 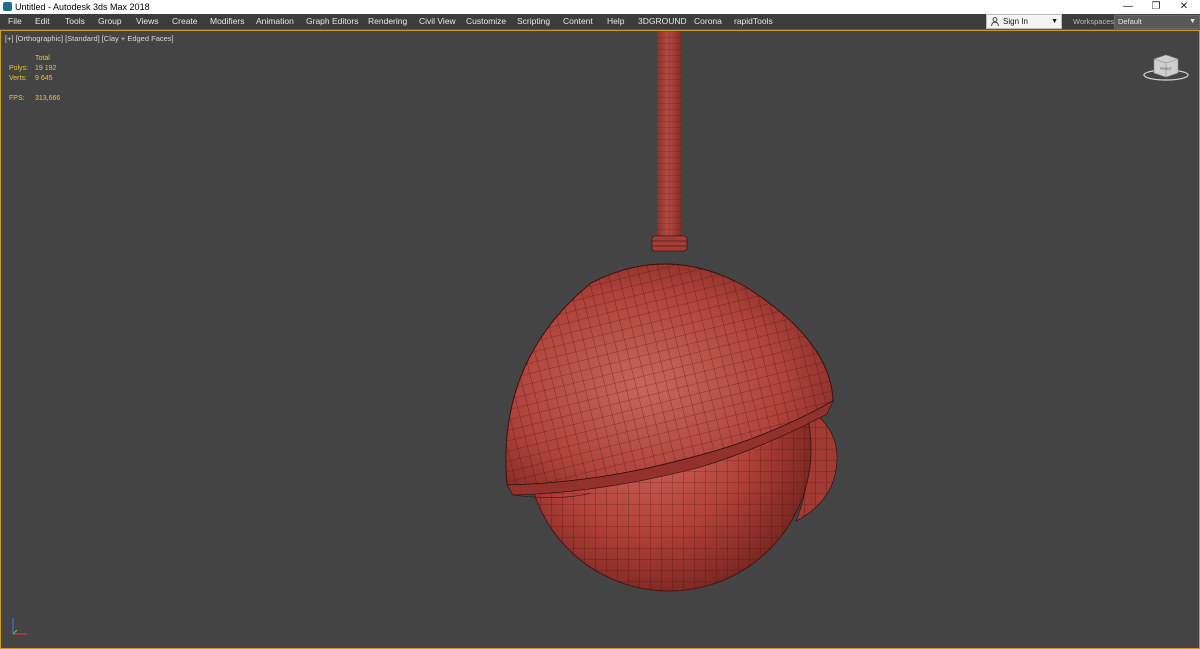 I want to click on sign-in-dropdown: Sign In ▼, so click(x=1024, y=21).